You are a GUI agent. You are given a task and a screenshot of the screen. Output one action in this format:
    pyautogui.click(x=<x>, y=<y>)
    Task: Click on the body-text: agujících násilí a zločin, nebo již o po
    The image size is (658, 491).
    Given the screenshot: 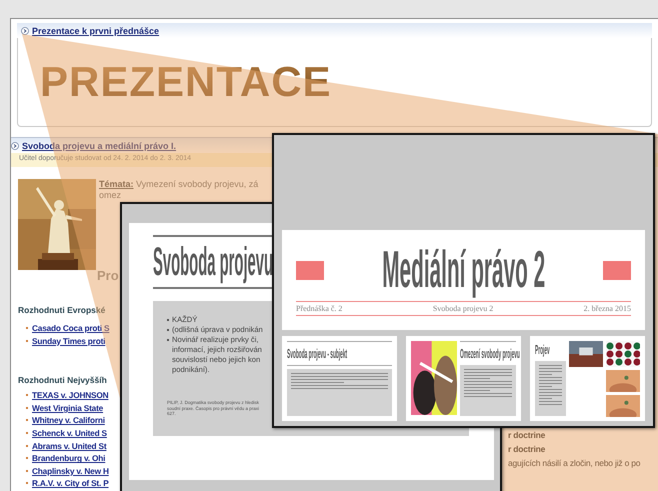 What is the action you would take?
    pyautogui.click(x=574, y=463)
    